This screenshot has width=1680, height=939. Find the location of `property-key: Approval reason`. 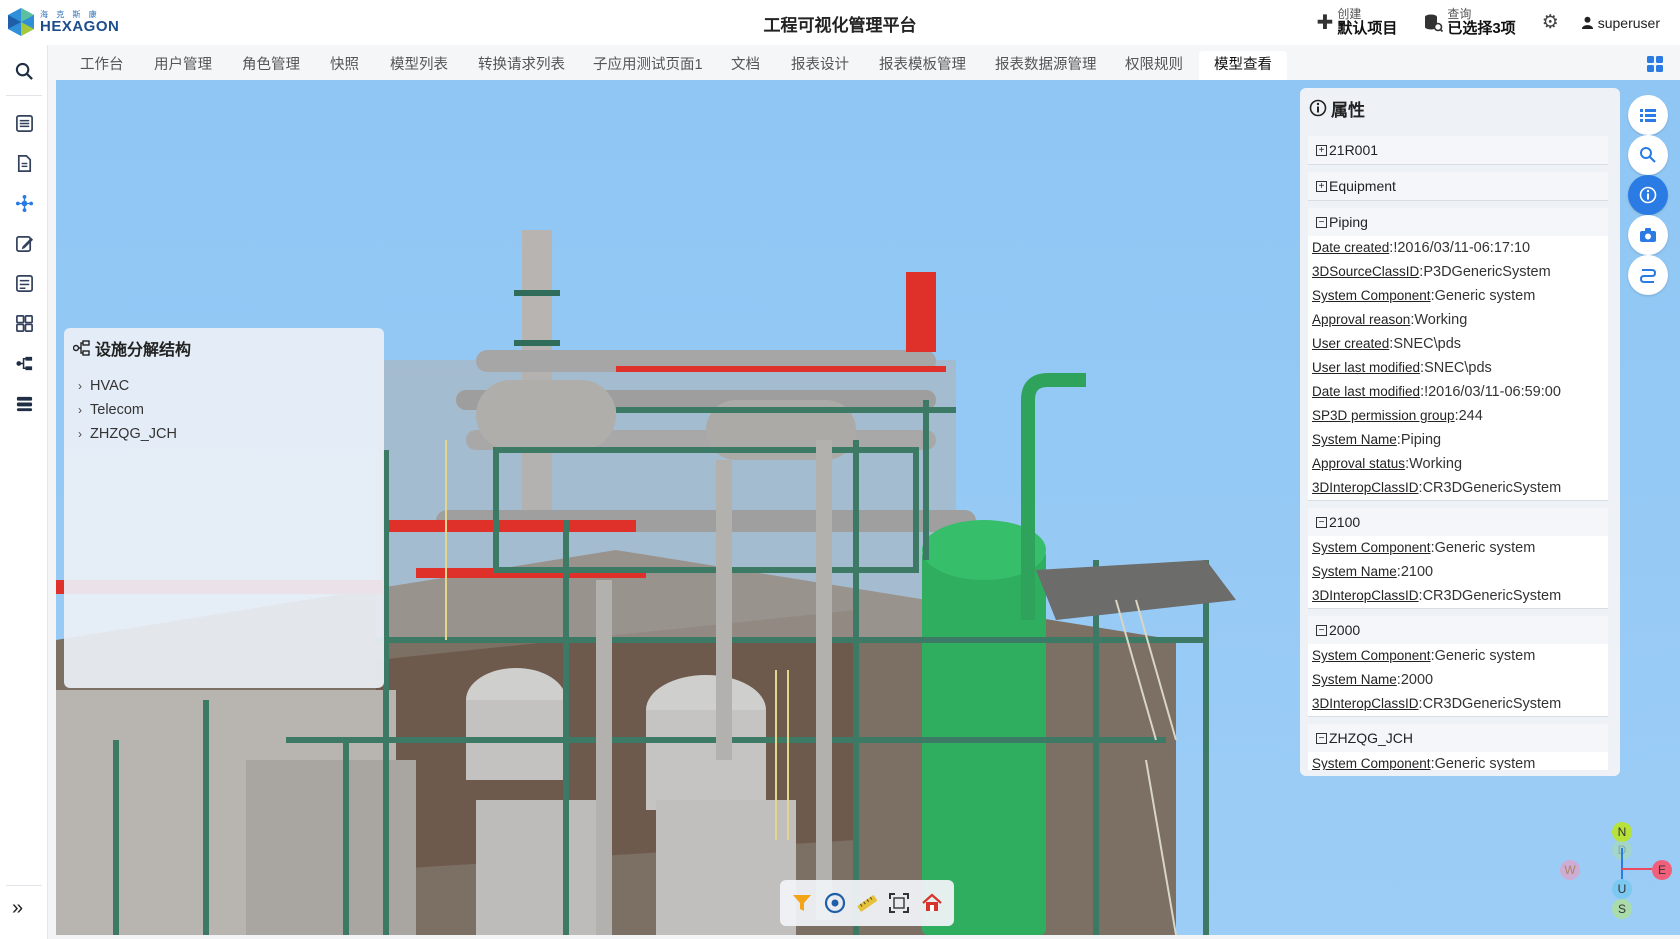

property-key: Approval reason is located at coordinates (1361, 319).